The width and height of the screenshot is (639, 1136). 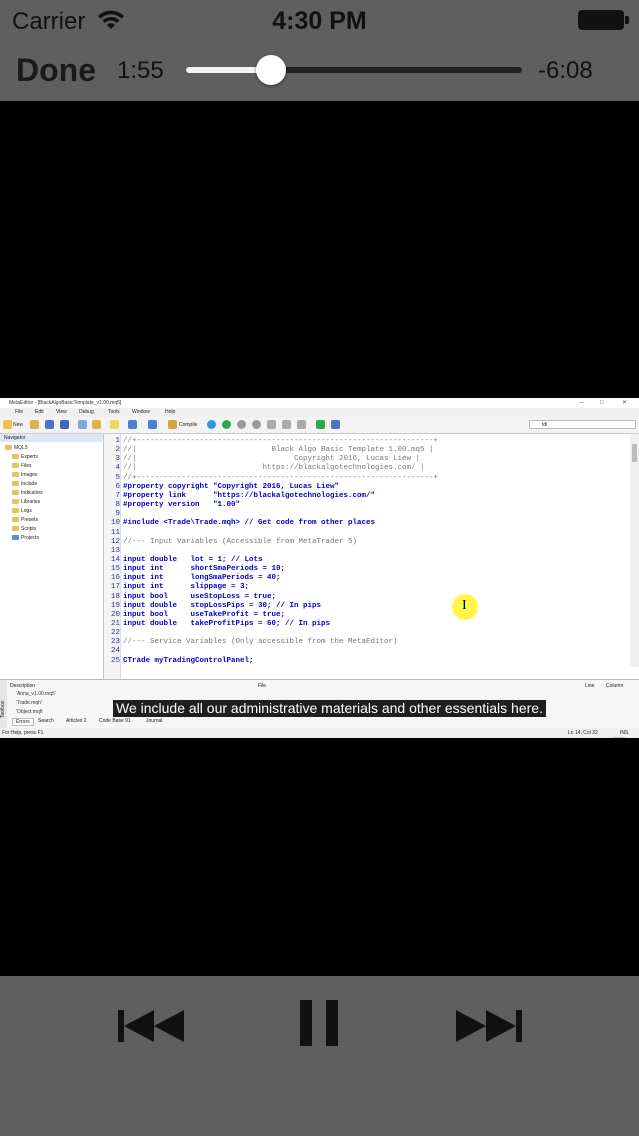 What do you see at coordinates (49, 424) in the screenshot?
I see `save-icon` at bounding box center [49, 424].